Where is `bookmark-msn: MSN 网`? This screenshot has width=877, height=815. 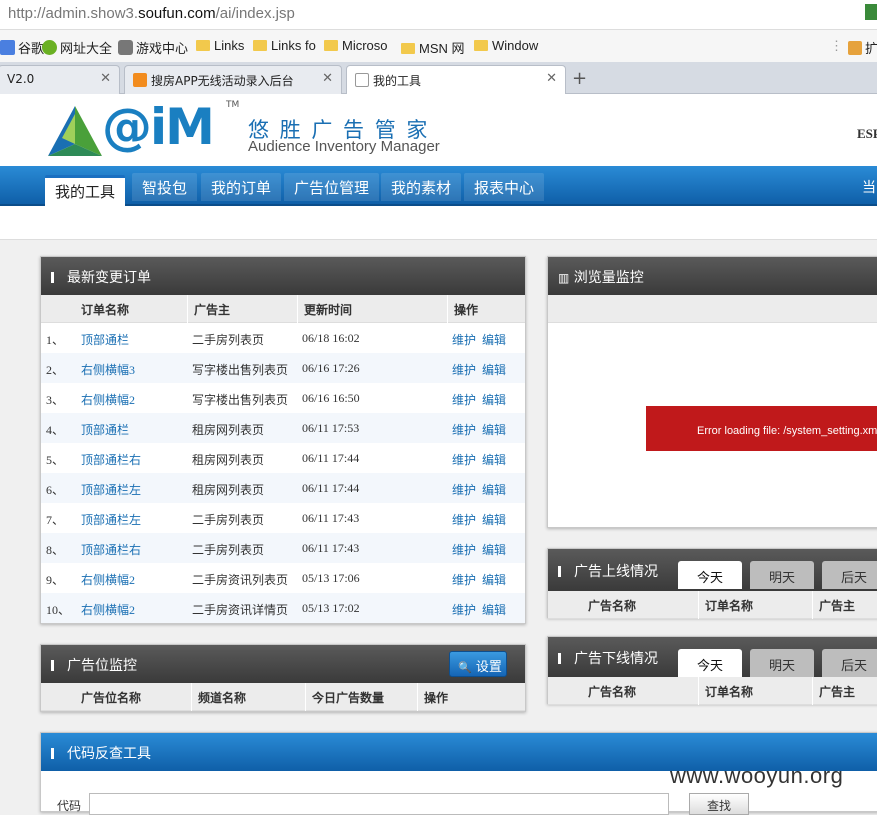
bookmark-msn: MSN 网 is located at coordinates (433, 47).